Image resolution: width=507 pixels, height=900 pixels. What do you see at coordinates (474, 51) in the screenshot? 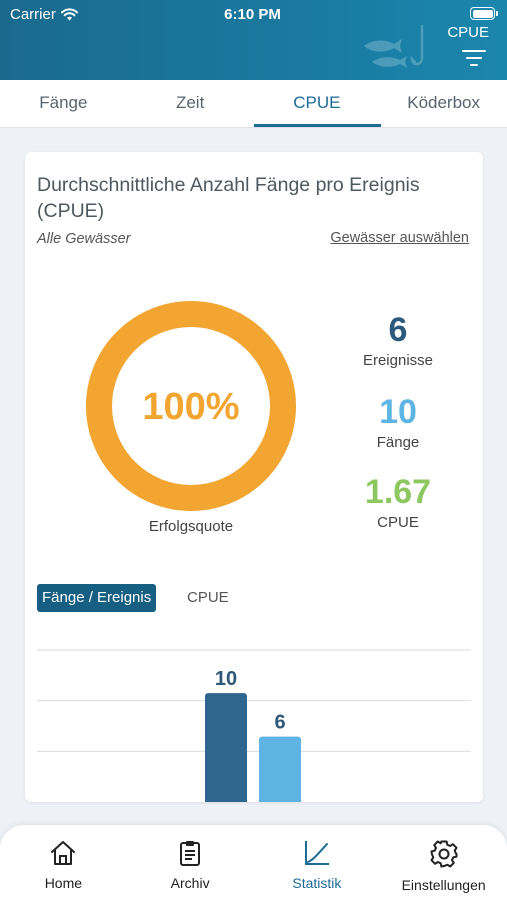
I see `filter-icon` at bounding box center [474, 51].